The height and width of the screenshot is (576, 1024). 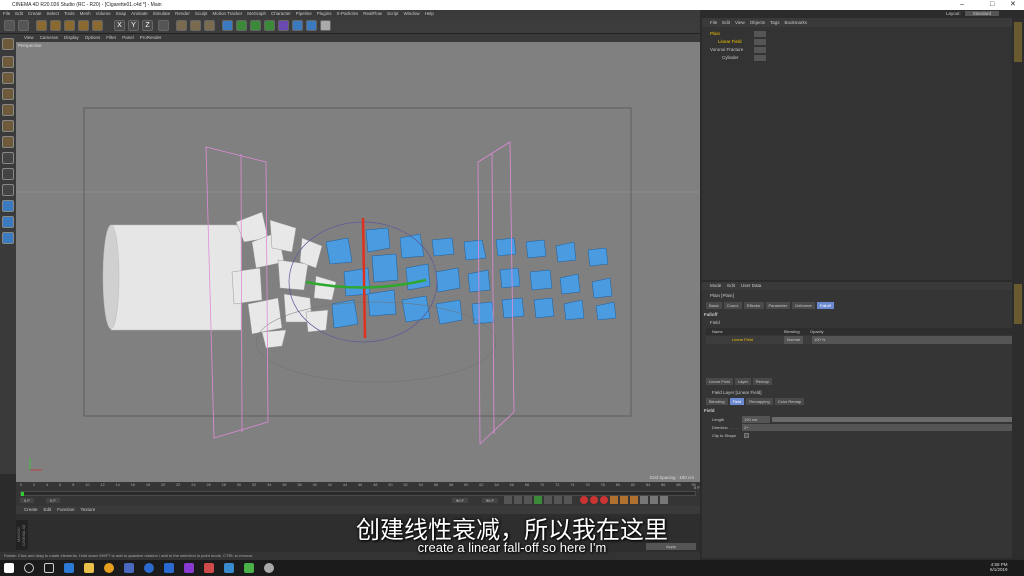 What do you see at coordinates (55, 25) in the screenshot?
I see `move-icon` at bounding box center [55, 25].